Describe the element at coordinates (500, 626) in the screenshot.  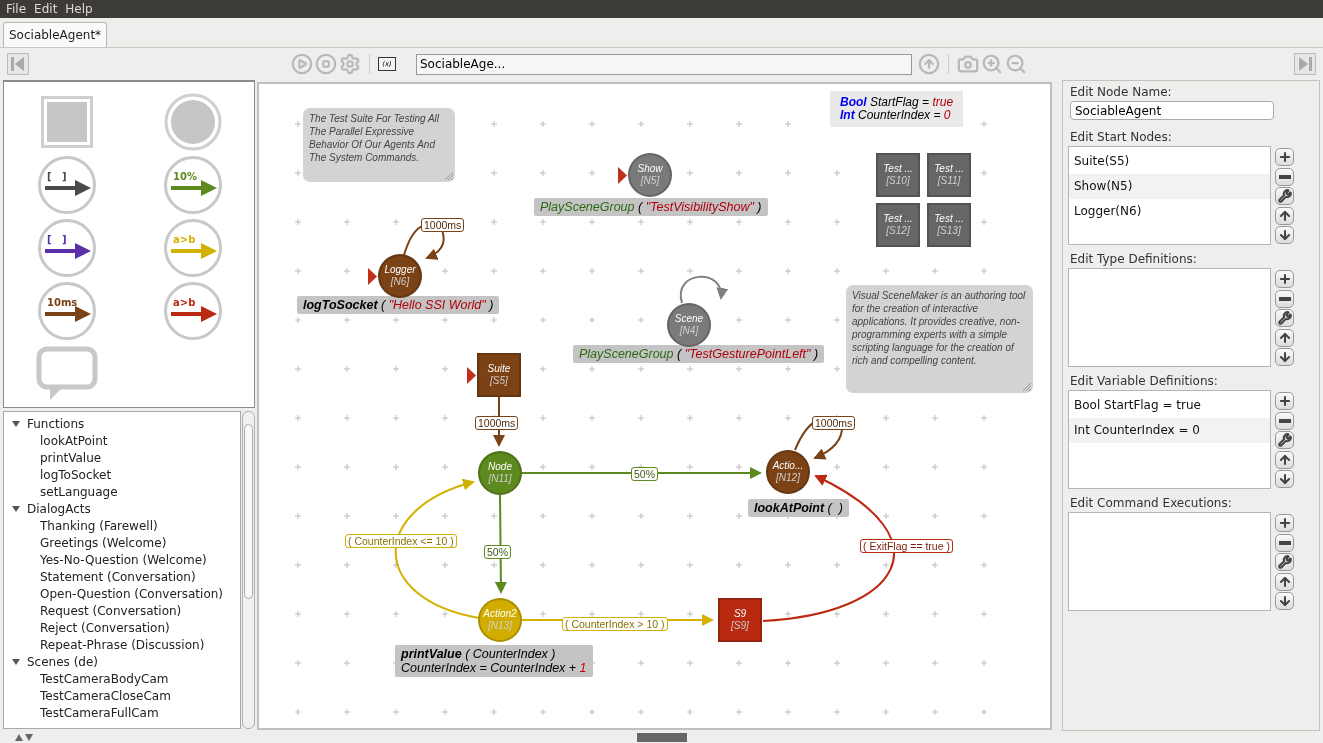
I see `node-id: [N13]` at that location.